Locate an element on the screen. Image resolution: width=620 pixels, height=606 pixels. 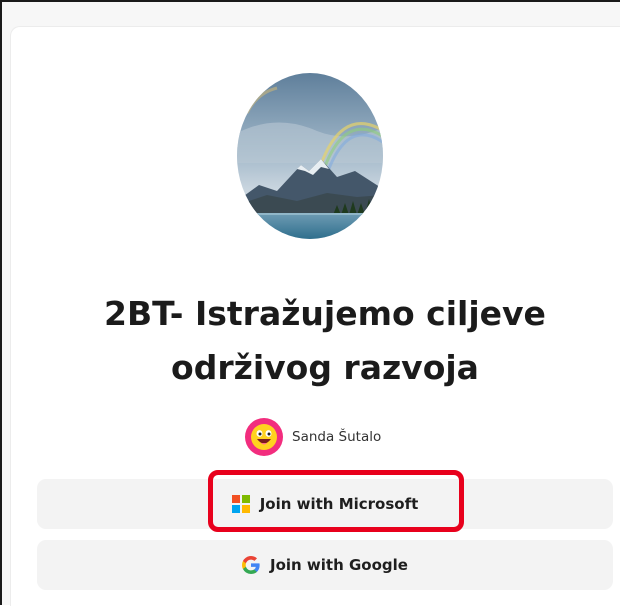
author-name: Sanda Šutalo is located at coordinates (337, 437).